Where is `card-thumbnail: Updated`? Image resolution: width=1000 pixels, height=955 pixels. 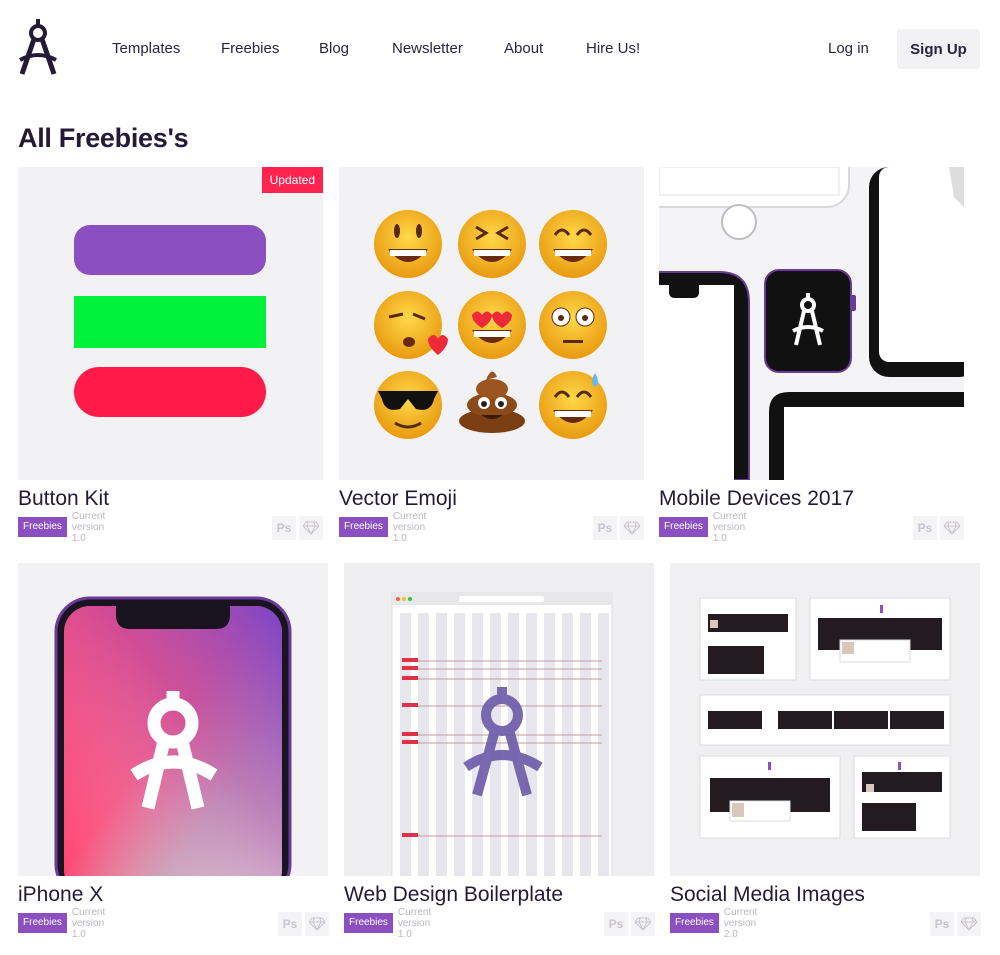
card-thumbnail: Updated is located at coordinates (170, 323).